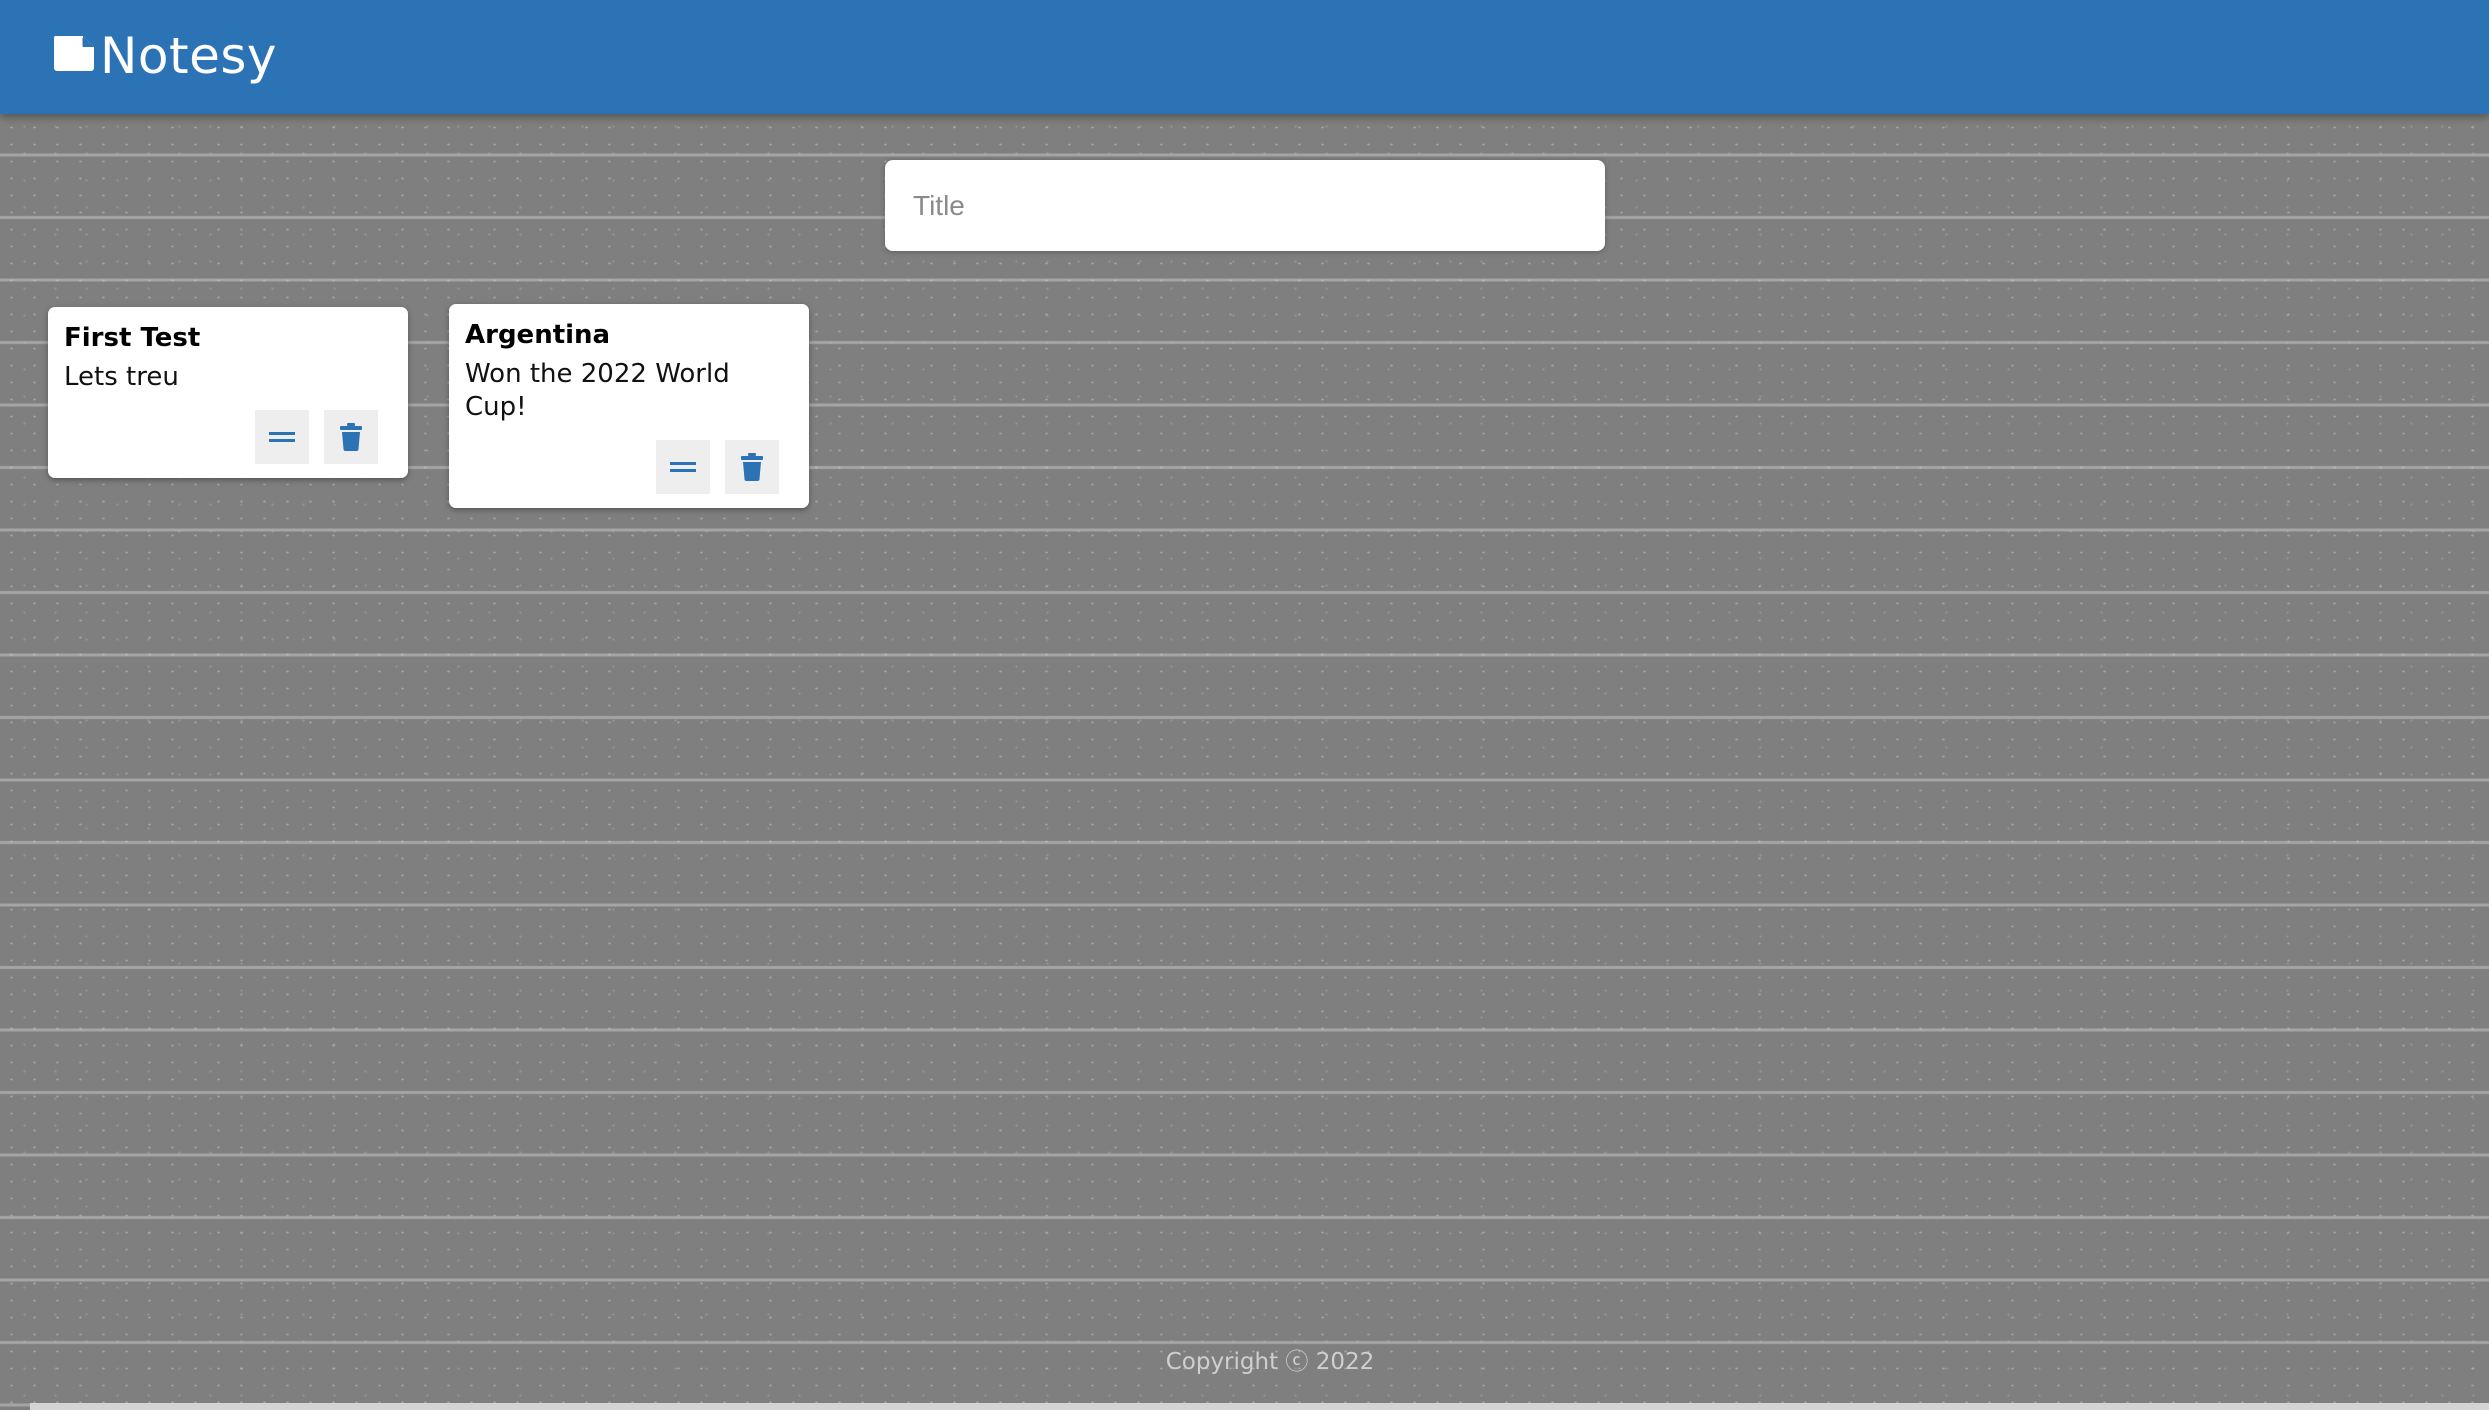 This screenshot has width=2489, height=1410. I want to click on note-title-input, so click(1245, 205).